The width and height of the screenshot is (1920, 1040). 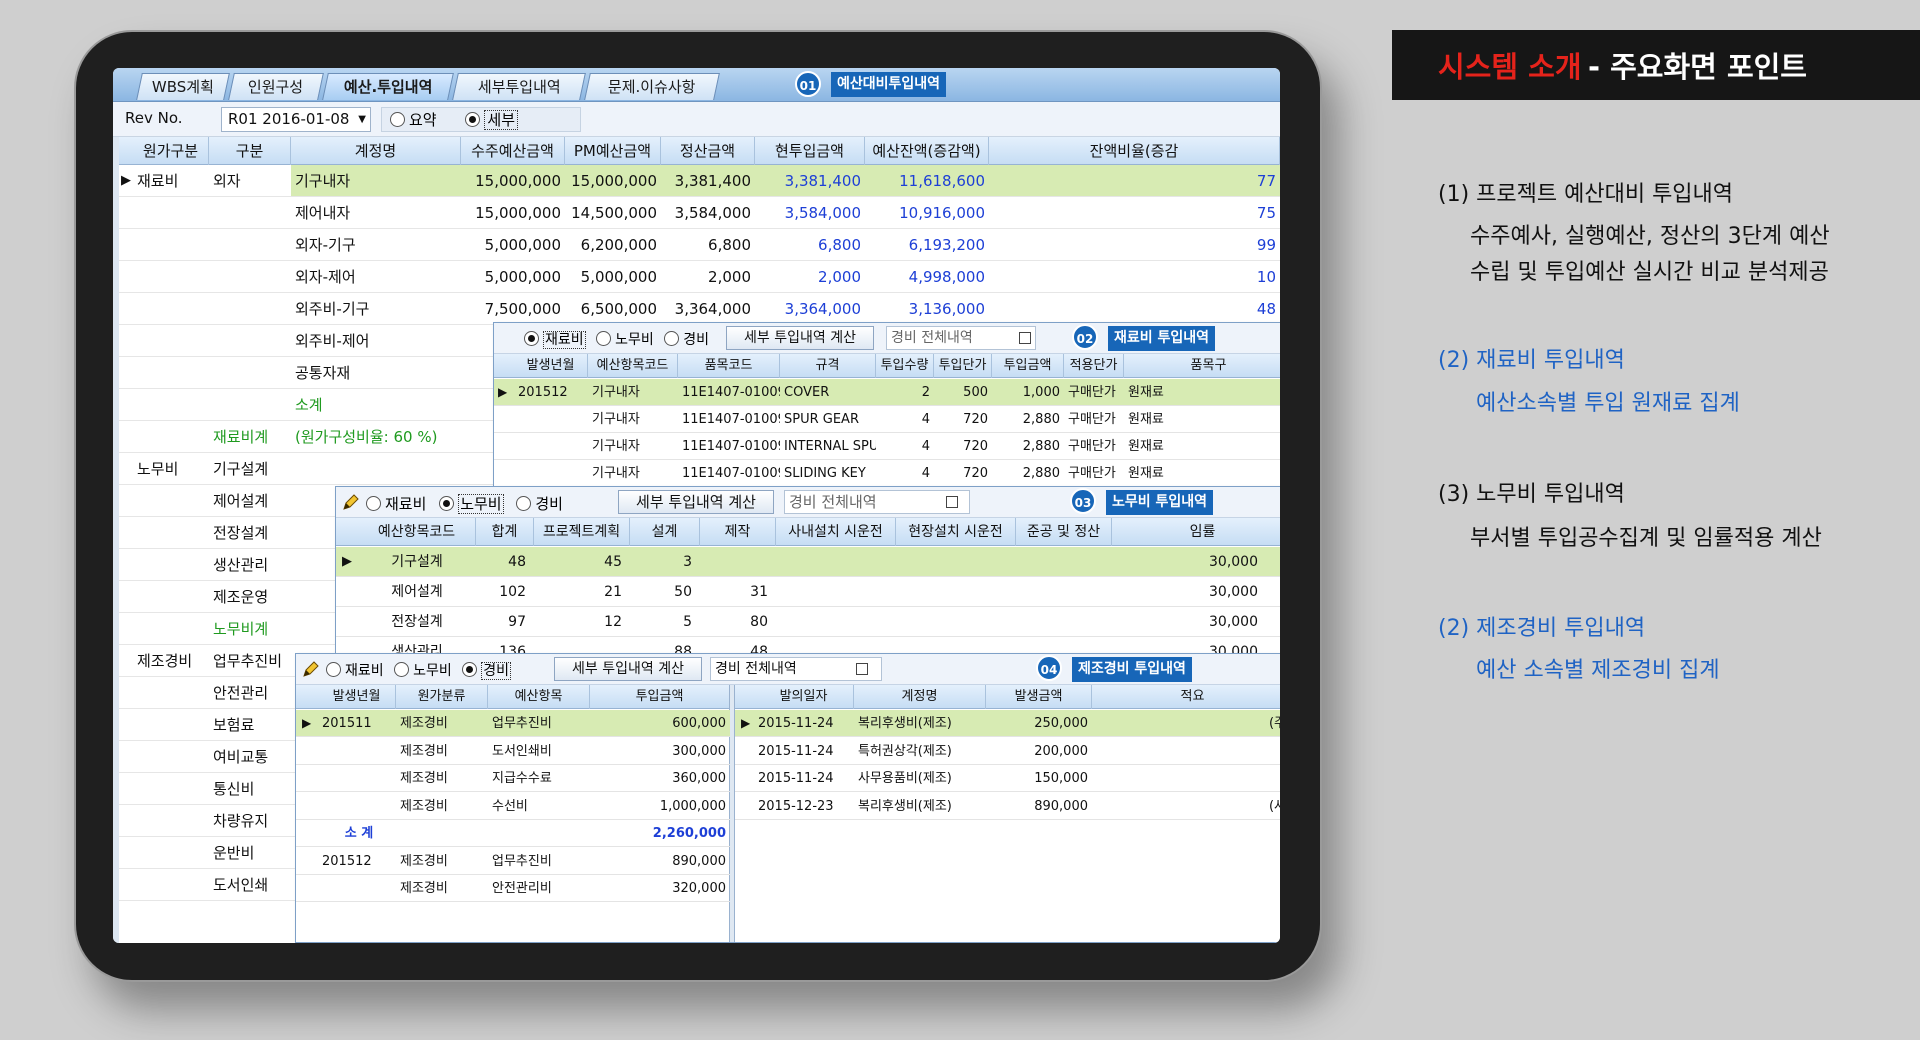 I want to click on grid-column-header: 프로젝트계획, so click(x=582, y=532).